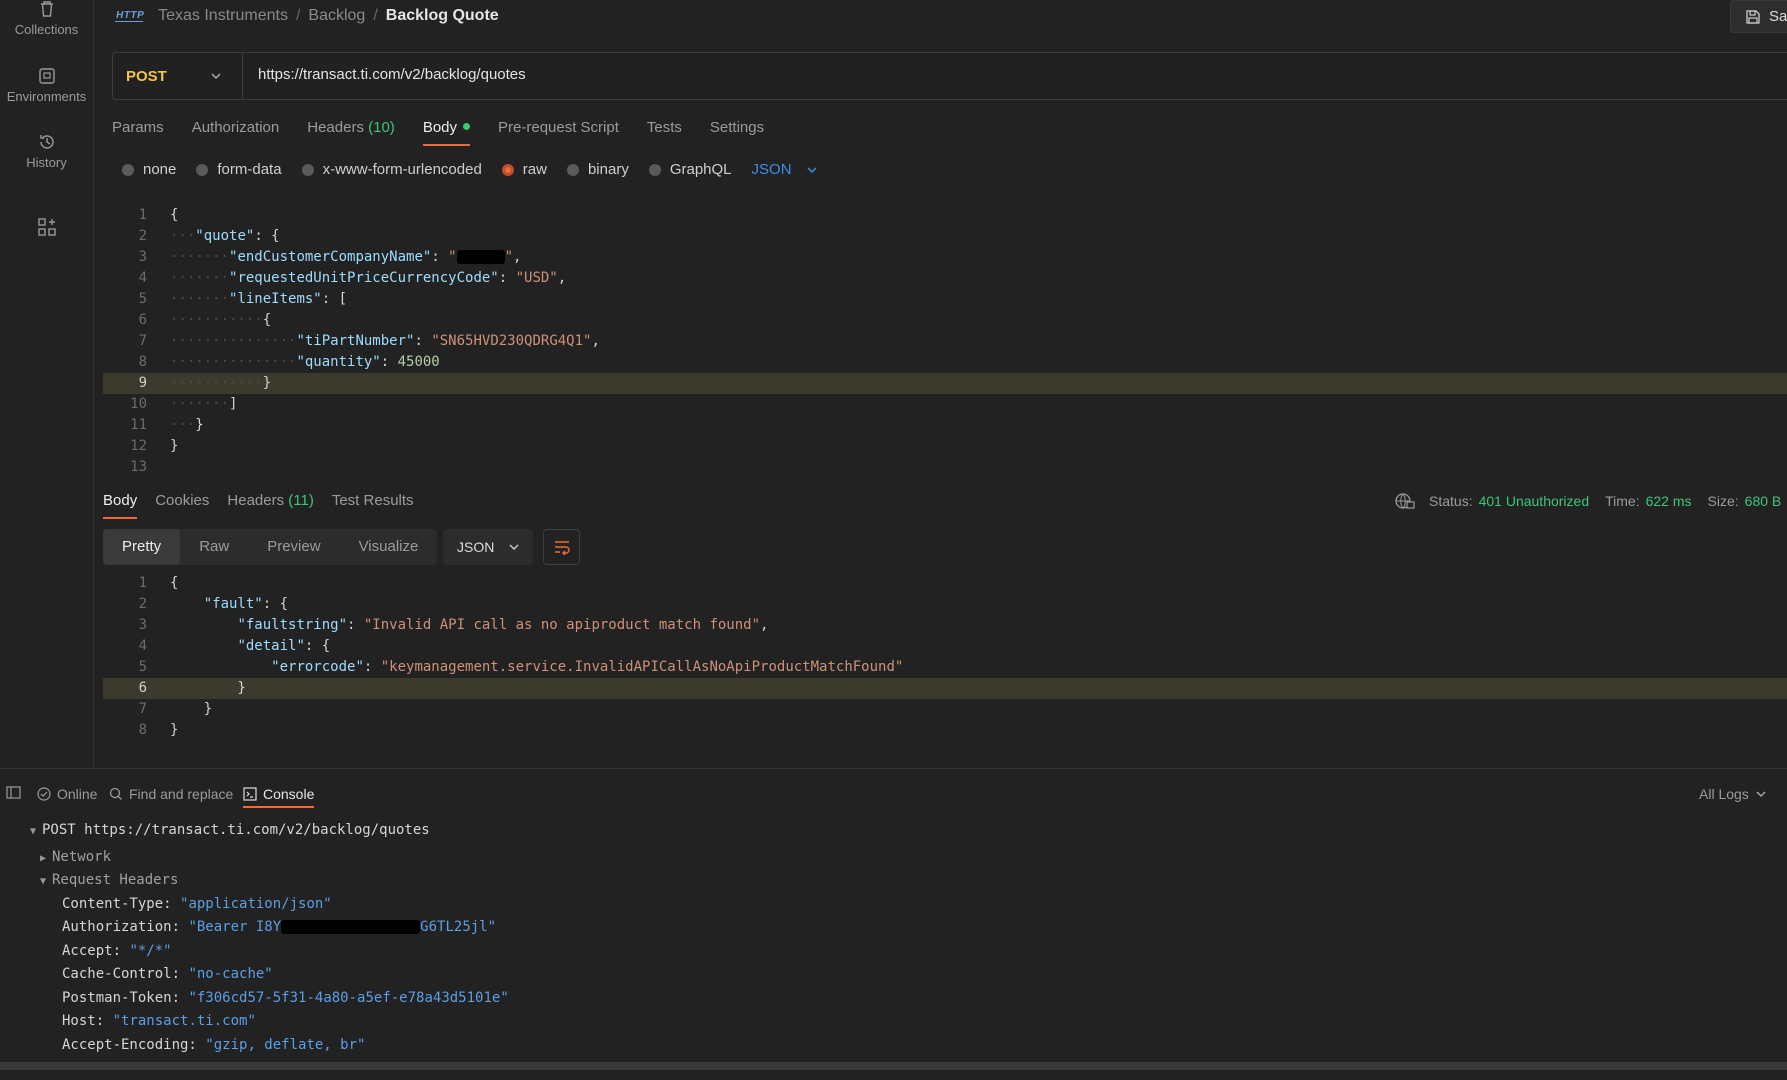 This screenshot has height=1080, width=1787. Describe the element at coordinates (216, 76) in the screenshot. I see `chevron-down-icon` at that location.